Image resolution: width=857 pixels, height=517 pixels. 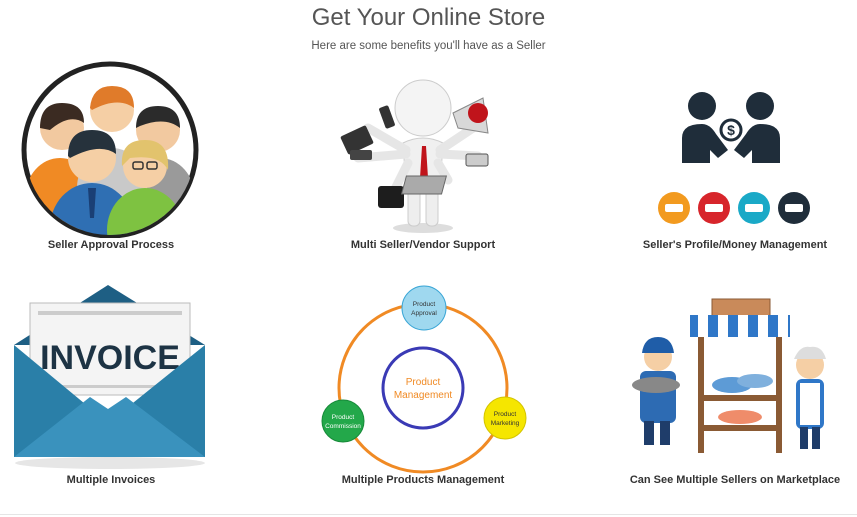 What do you see at coordinates (729, 375) in the screenshot?
I see `market-stall-icon` at bounding box center [729, 375].